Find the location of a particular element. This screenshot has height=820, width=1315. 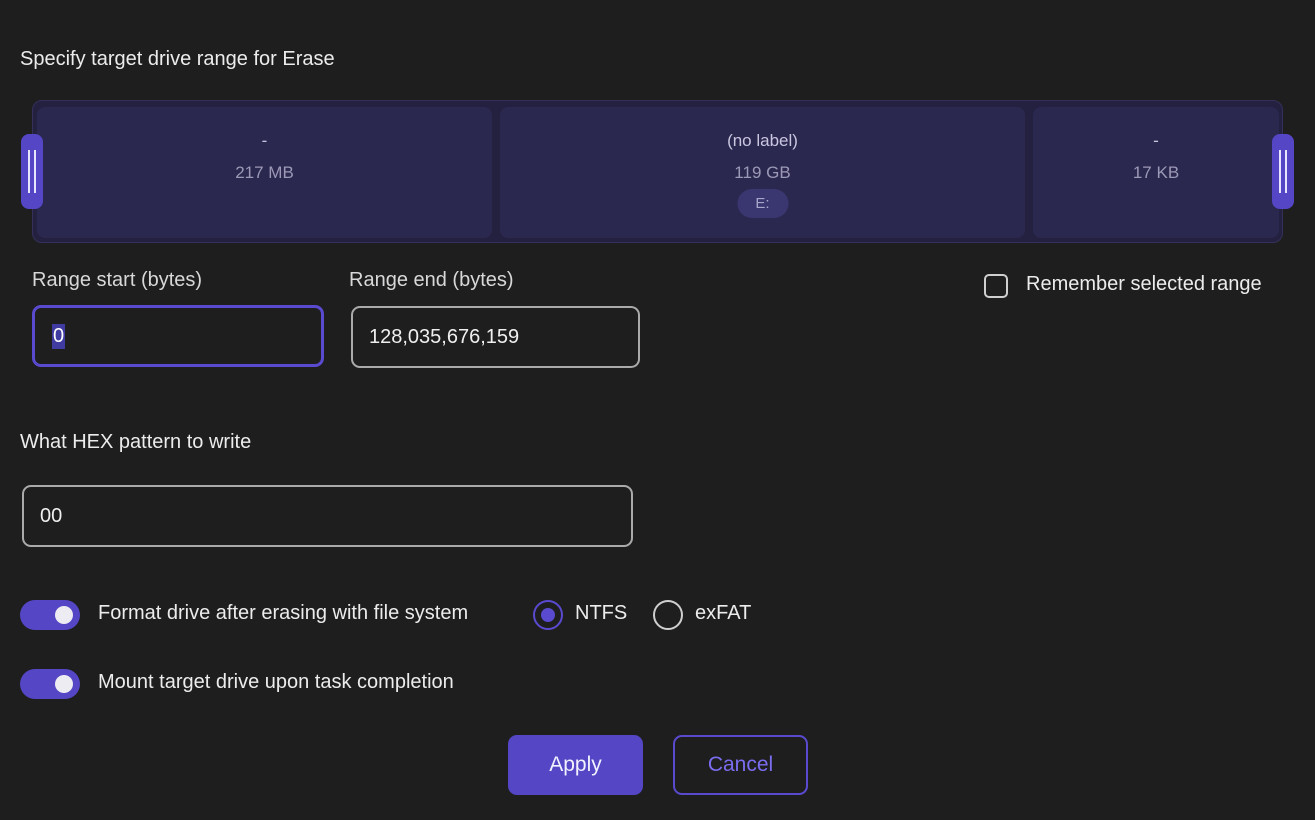

partition-size: 17 KB is located at coordinates (1156, 172).